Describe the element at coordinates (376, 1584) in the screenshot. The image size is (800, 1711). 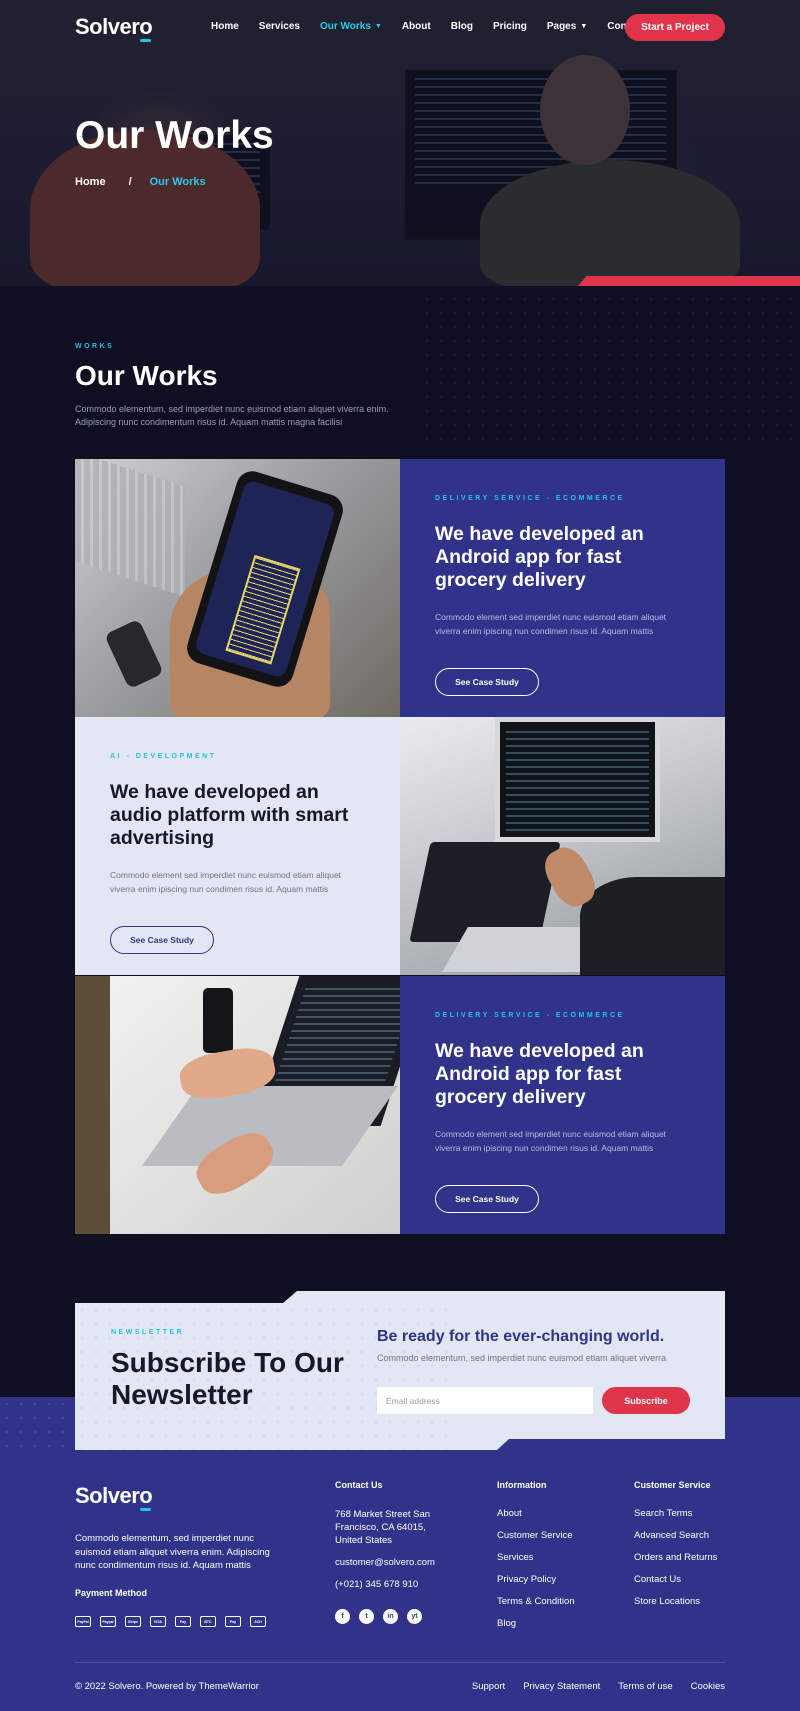
I see `contact-phone: (+021) 345 678 910` at that location.